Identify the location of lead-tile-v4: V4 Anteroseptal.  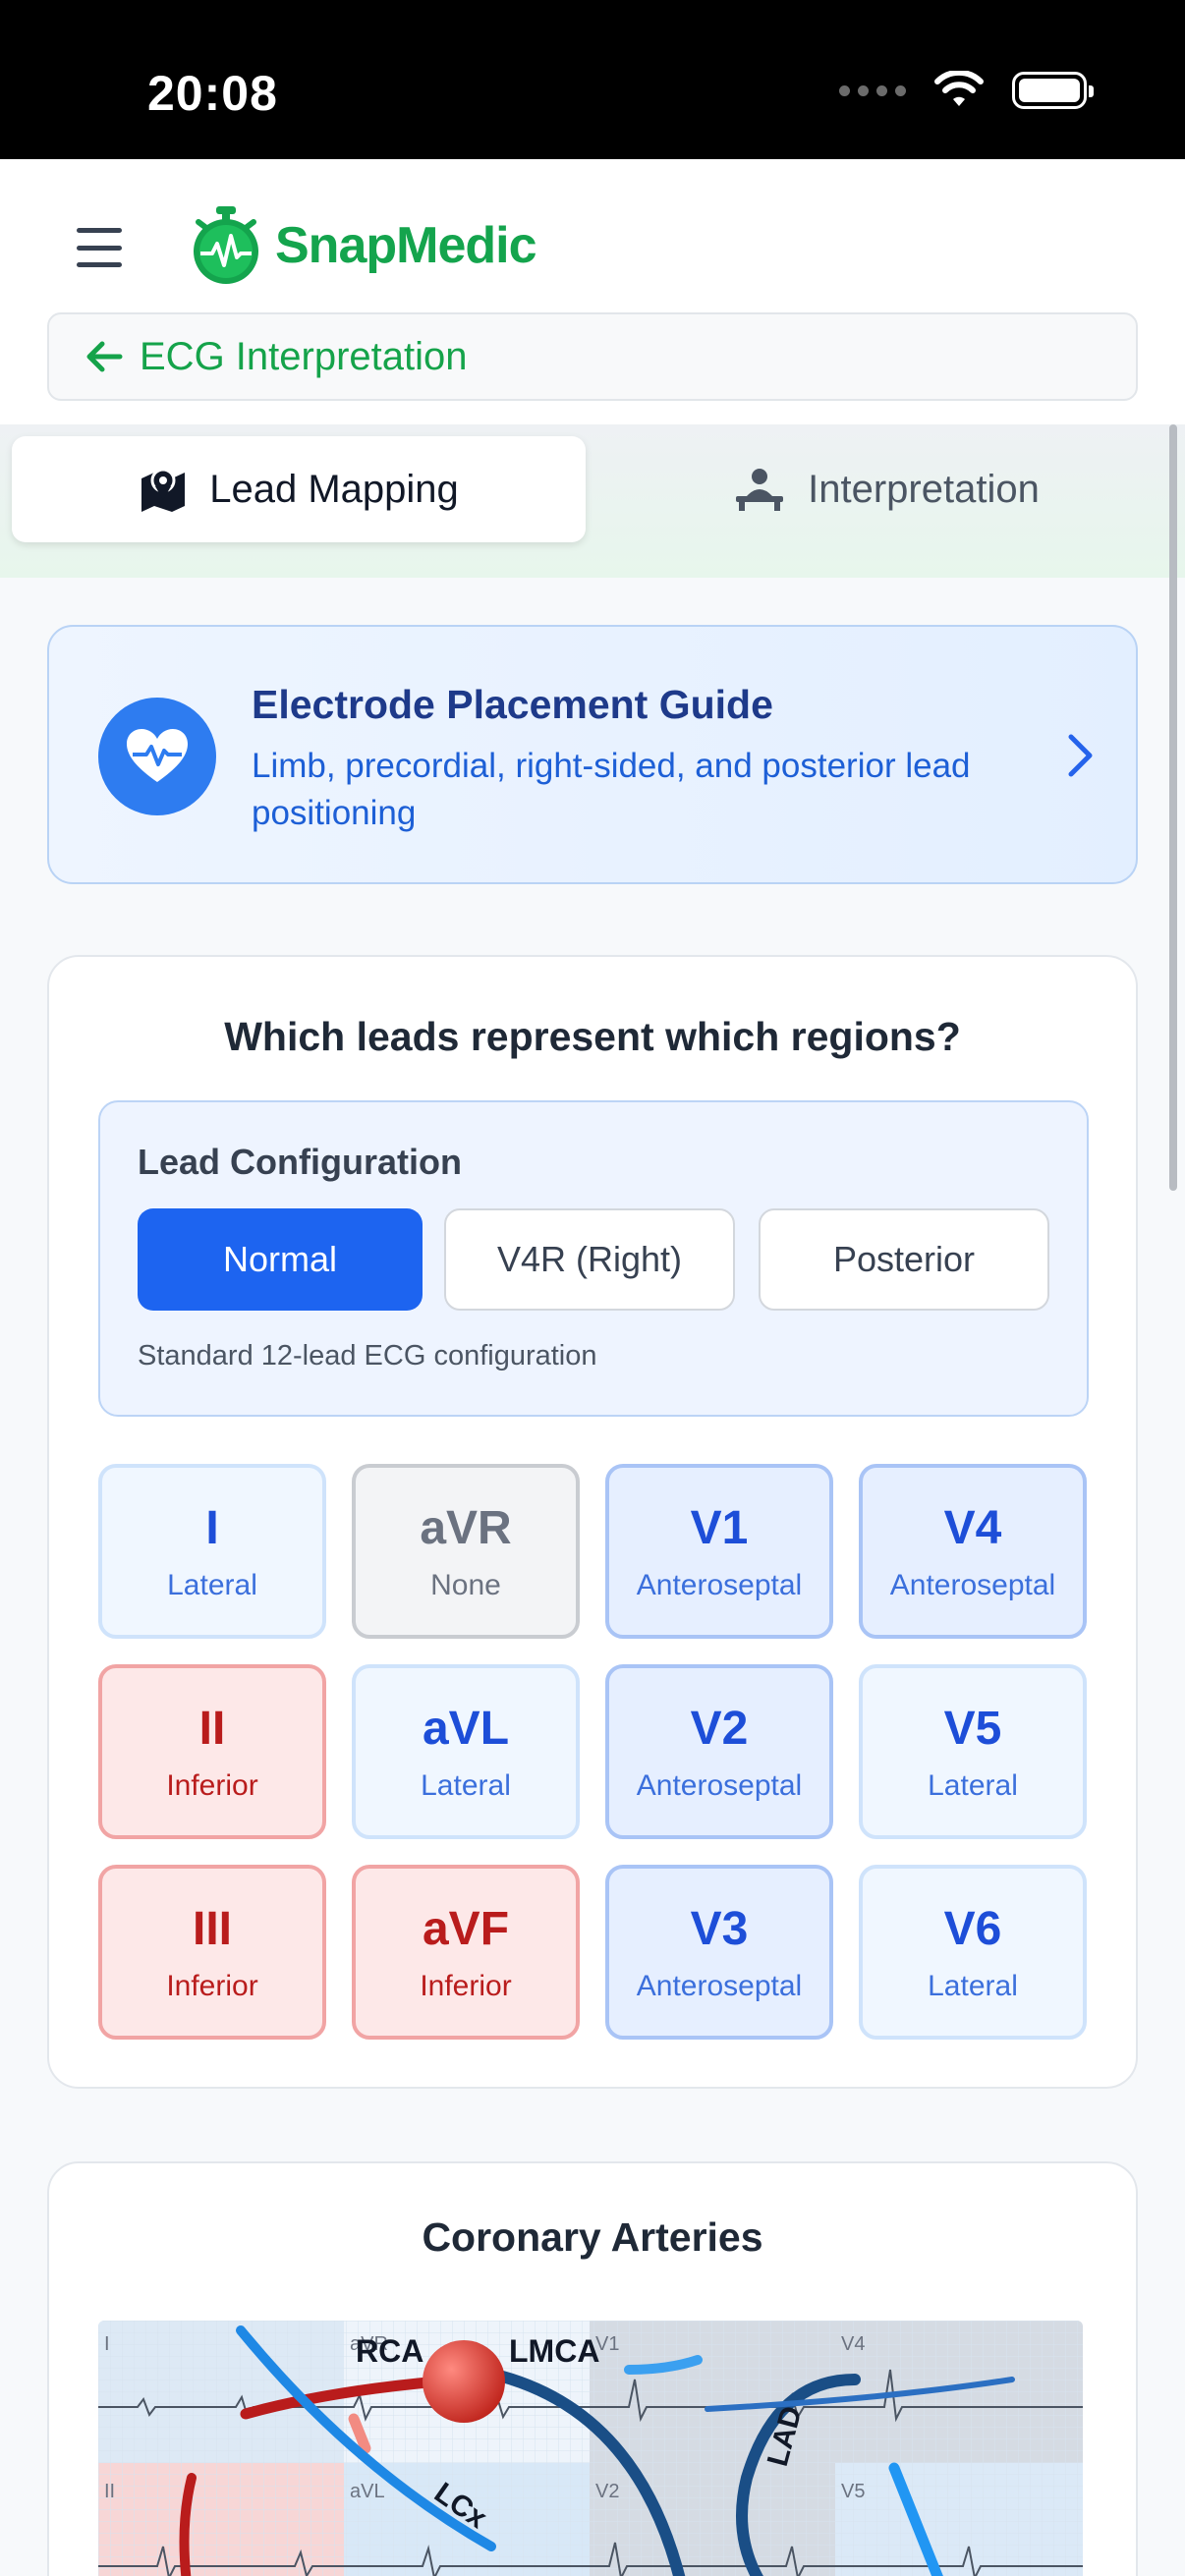
(973, 1551).